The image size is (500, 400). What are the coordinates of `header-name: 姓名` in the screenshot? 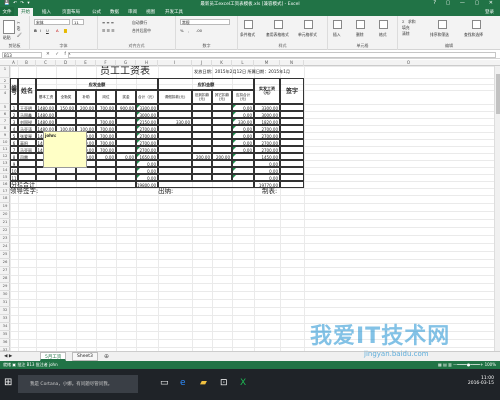 It's located at (27, 91).